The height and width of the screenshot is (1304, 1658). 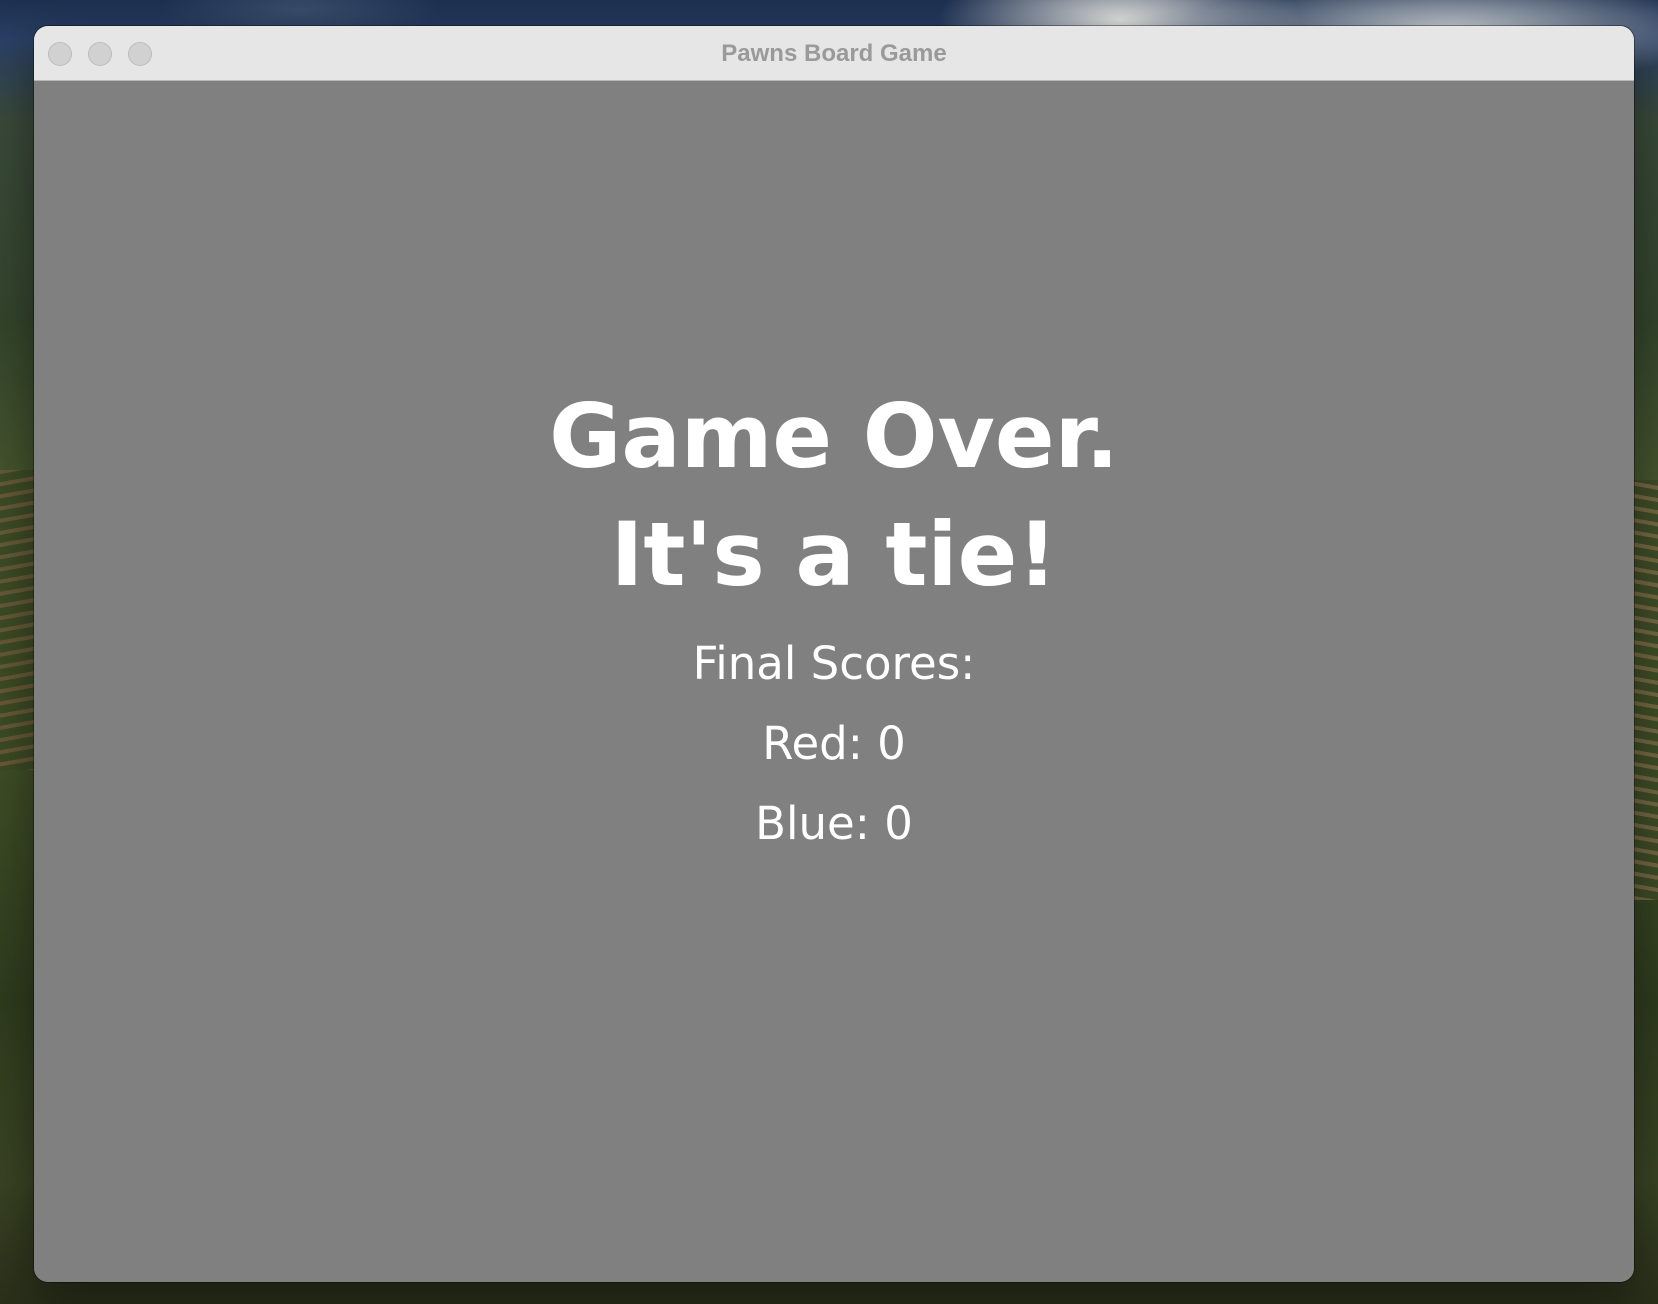 I want to click on window-title: Pawns Board Game, so click(x=834, y=53).